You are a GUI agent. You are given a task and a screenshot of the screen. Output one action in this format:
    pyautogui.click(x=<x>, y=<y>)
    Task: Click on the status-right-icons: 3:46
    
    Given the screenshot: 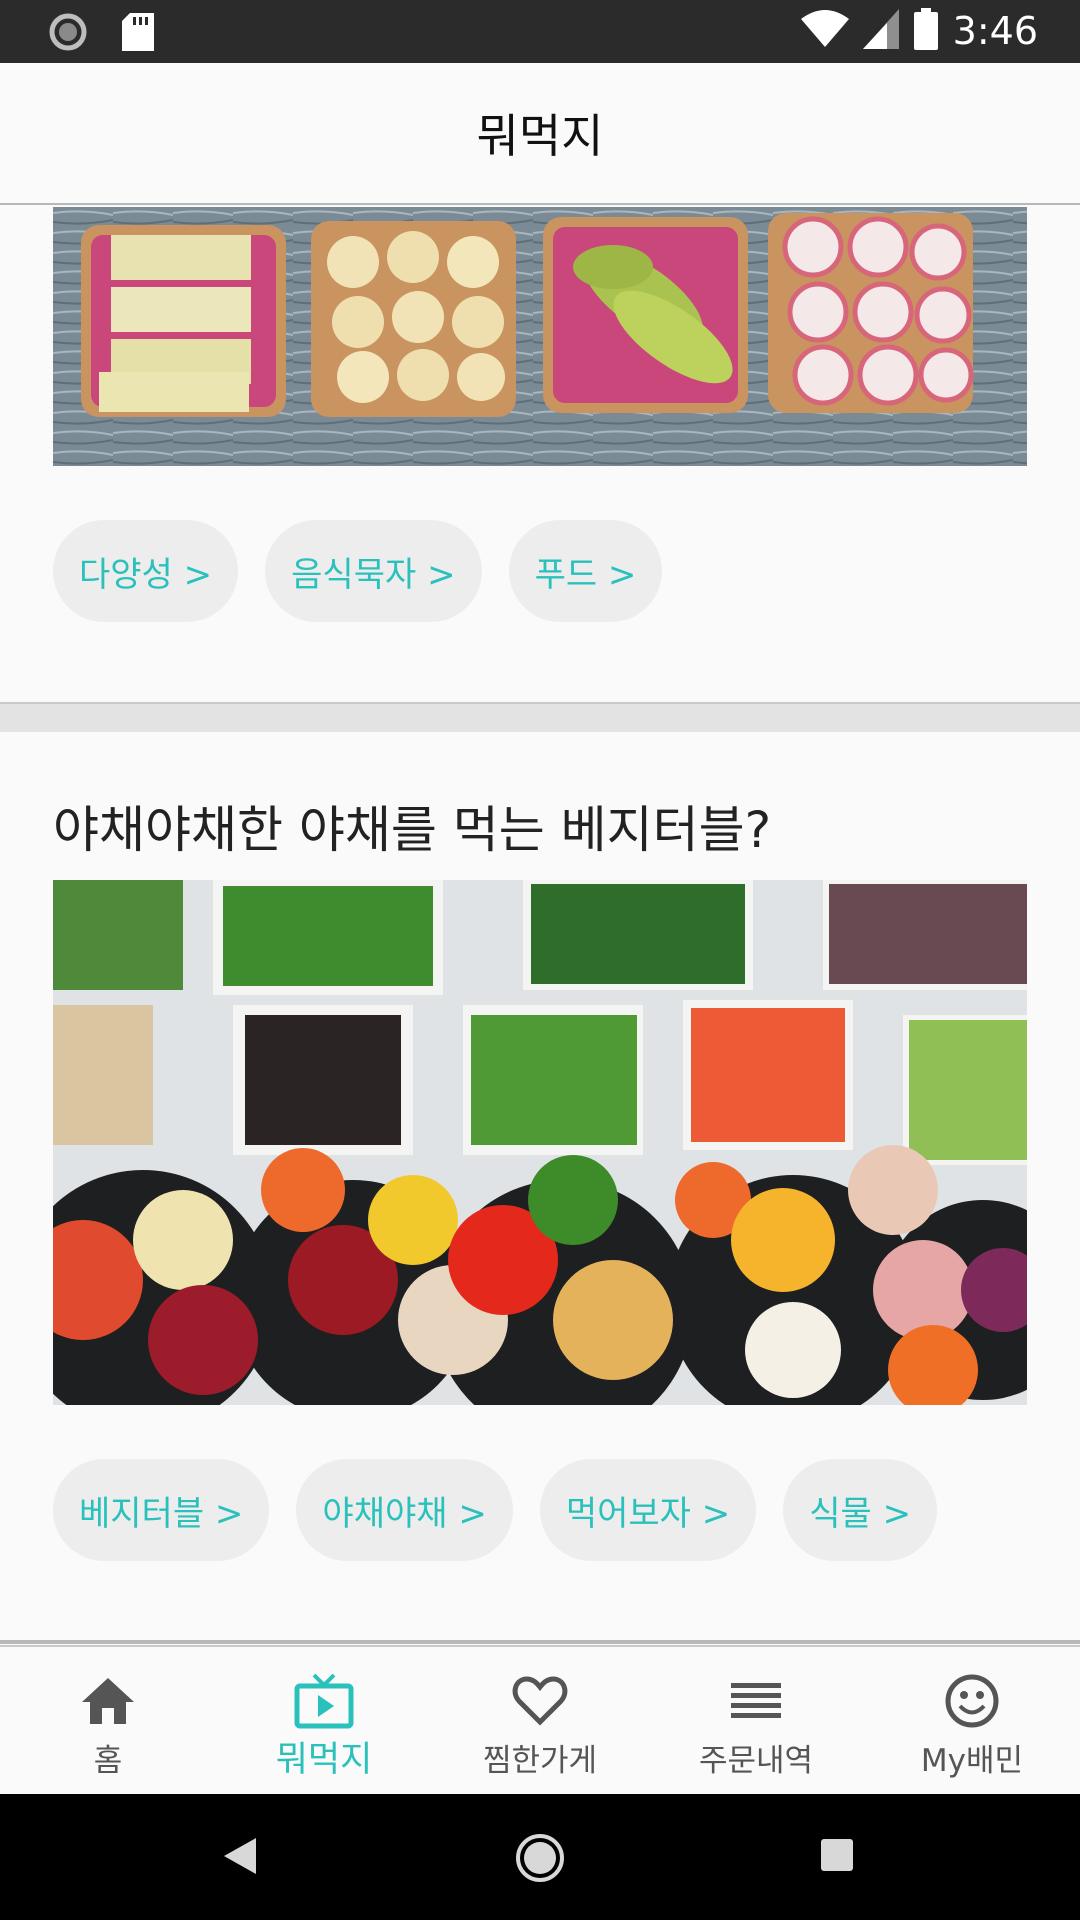 What is the action you would take?
    pyautogui.click(x=919, y=31)
    